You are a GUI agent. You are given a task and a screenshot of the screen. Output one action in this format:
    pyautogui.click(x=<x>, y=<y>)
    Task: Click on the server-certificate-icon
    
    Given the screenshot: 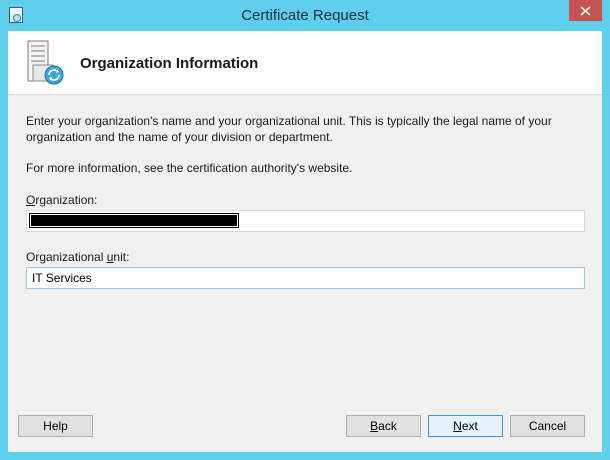 What is the action you would take?
    pyautogui.click(x=45, y=62)
    